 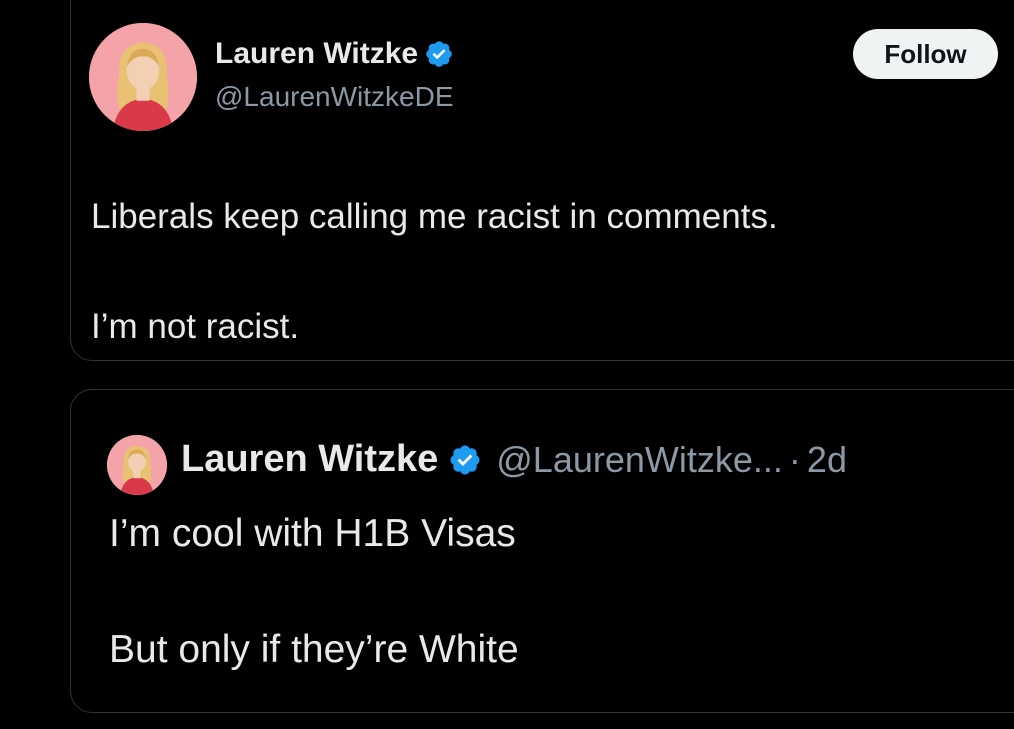 What do you see at coordinates (314, 649) in the screenshot?
I see `quoted-text-line: But only if they’re White` at bounding box center [314, 649].